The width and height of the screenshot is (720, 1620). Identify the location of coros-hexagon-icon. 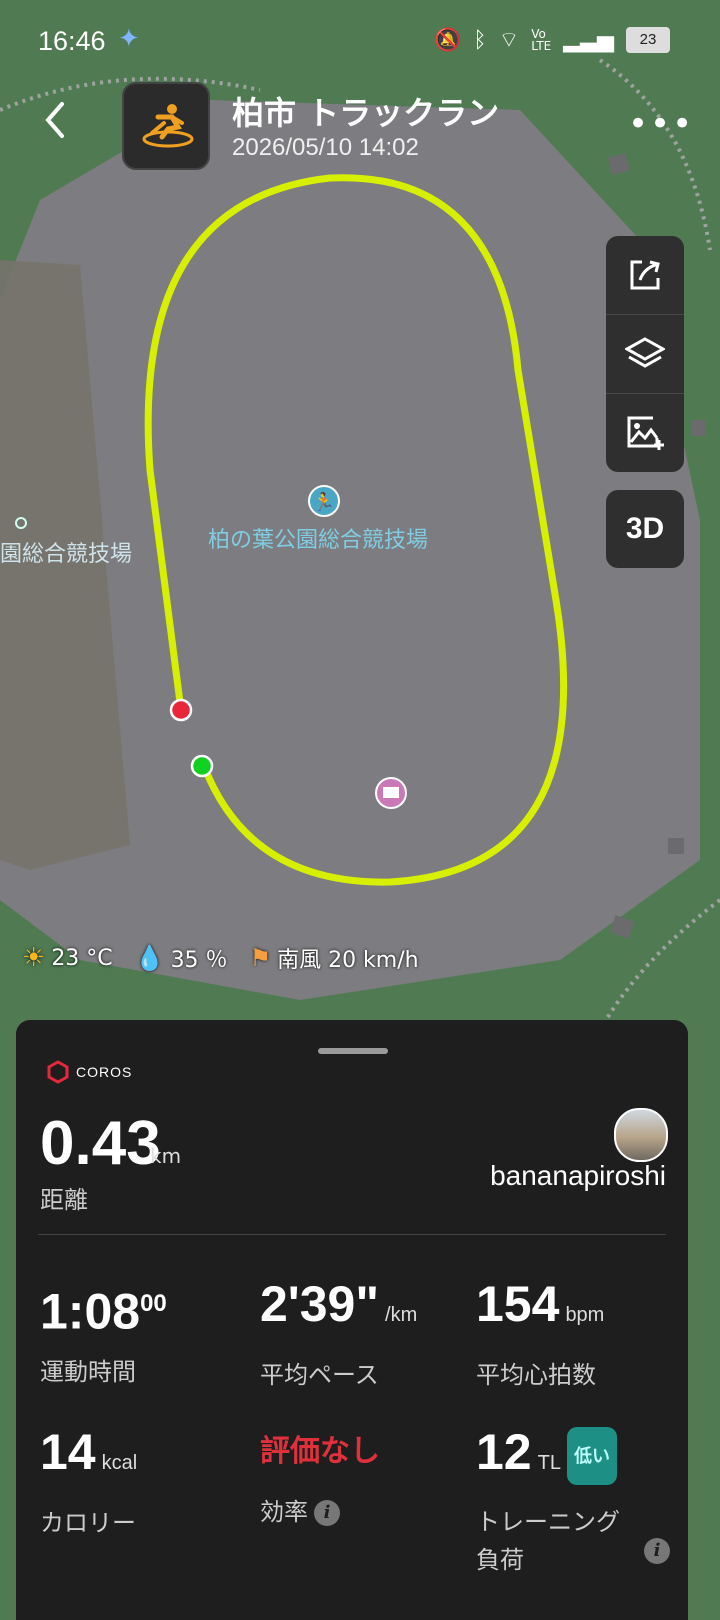
(58, 1072).